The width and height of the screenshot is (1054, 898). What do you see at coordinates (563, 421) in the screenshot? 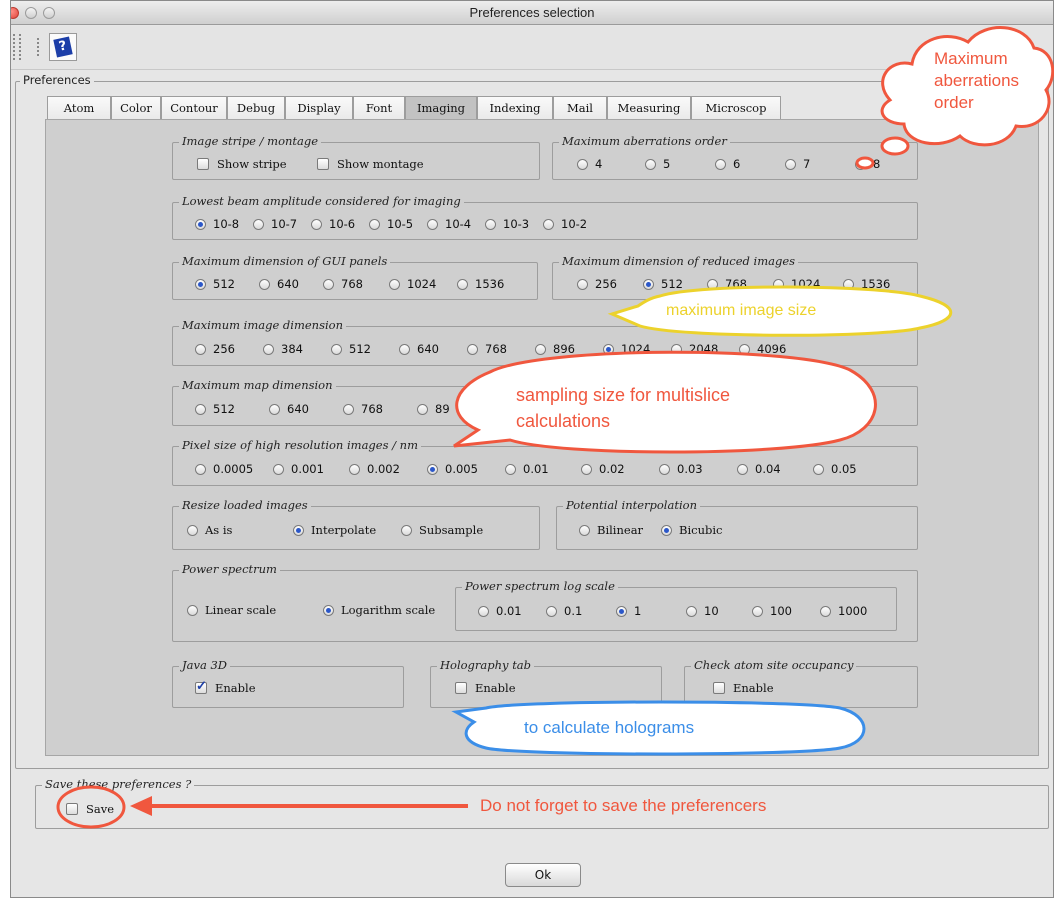
I see `sampling-annotation-line-2: calculations` at bounding box center [563, 421].